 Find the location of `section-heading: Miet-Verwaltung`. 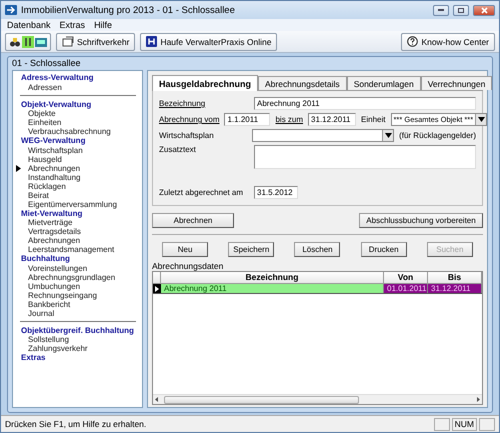

section-heading: Miet-Verwaltung is located at coordinates (51, 213).